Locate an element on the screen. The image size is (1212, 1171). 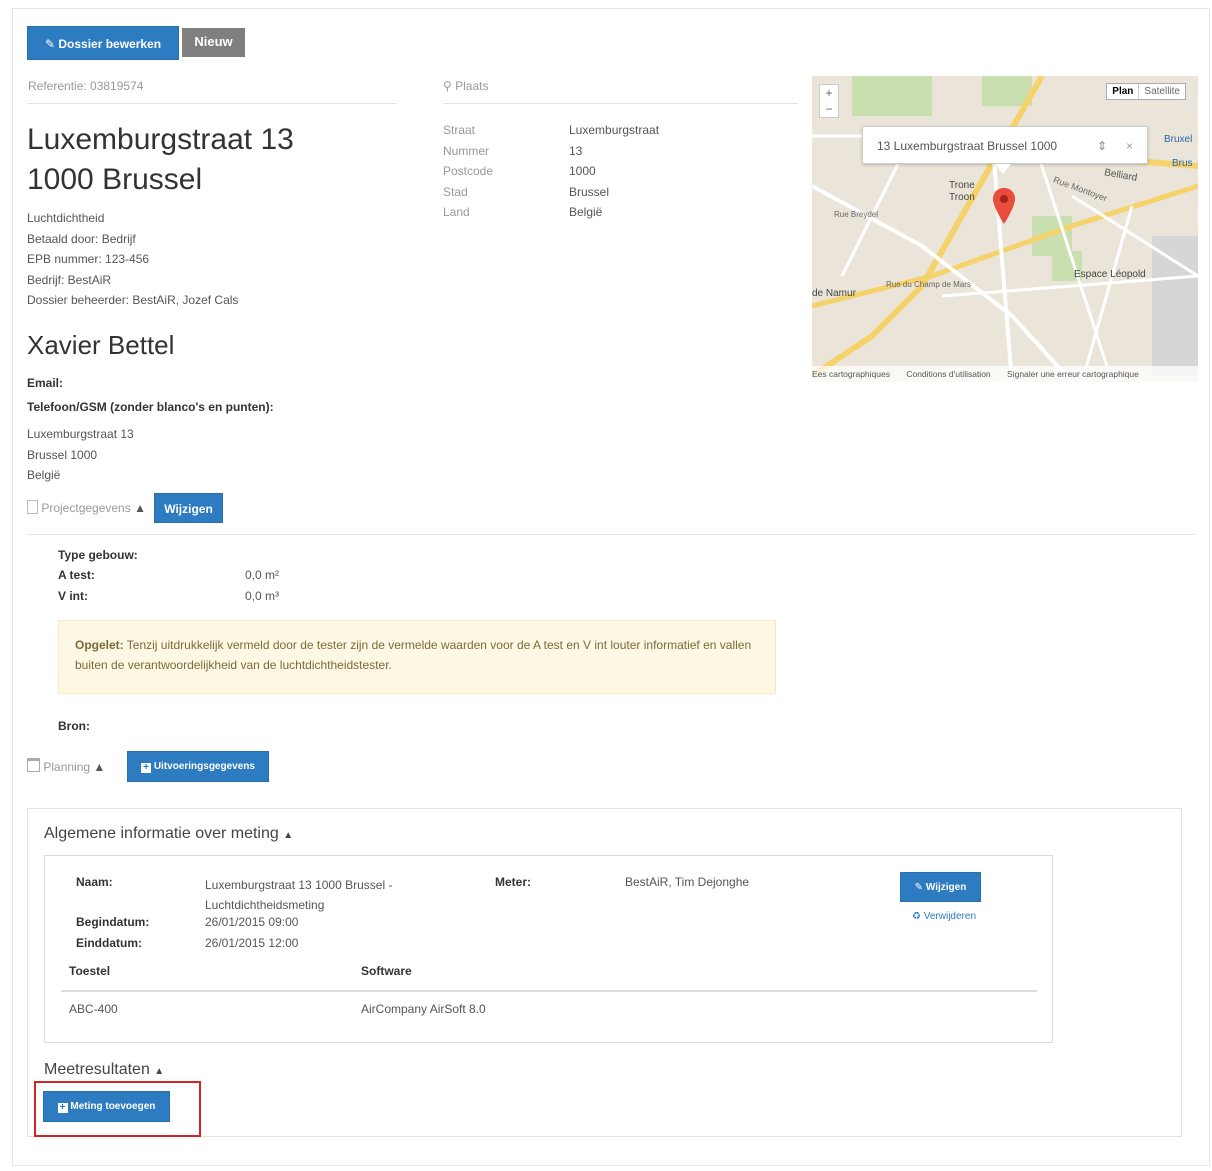
info-line: Bedrijf: BestAiR is located at coordinates (69, 279).